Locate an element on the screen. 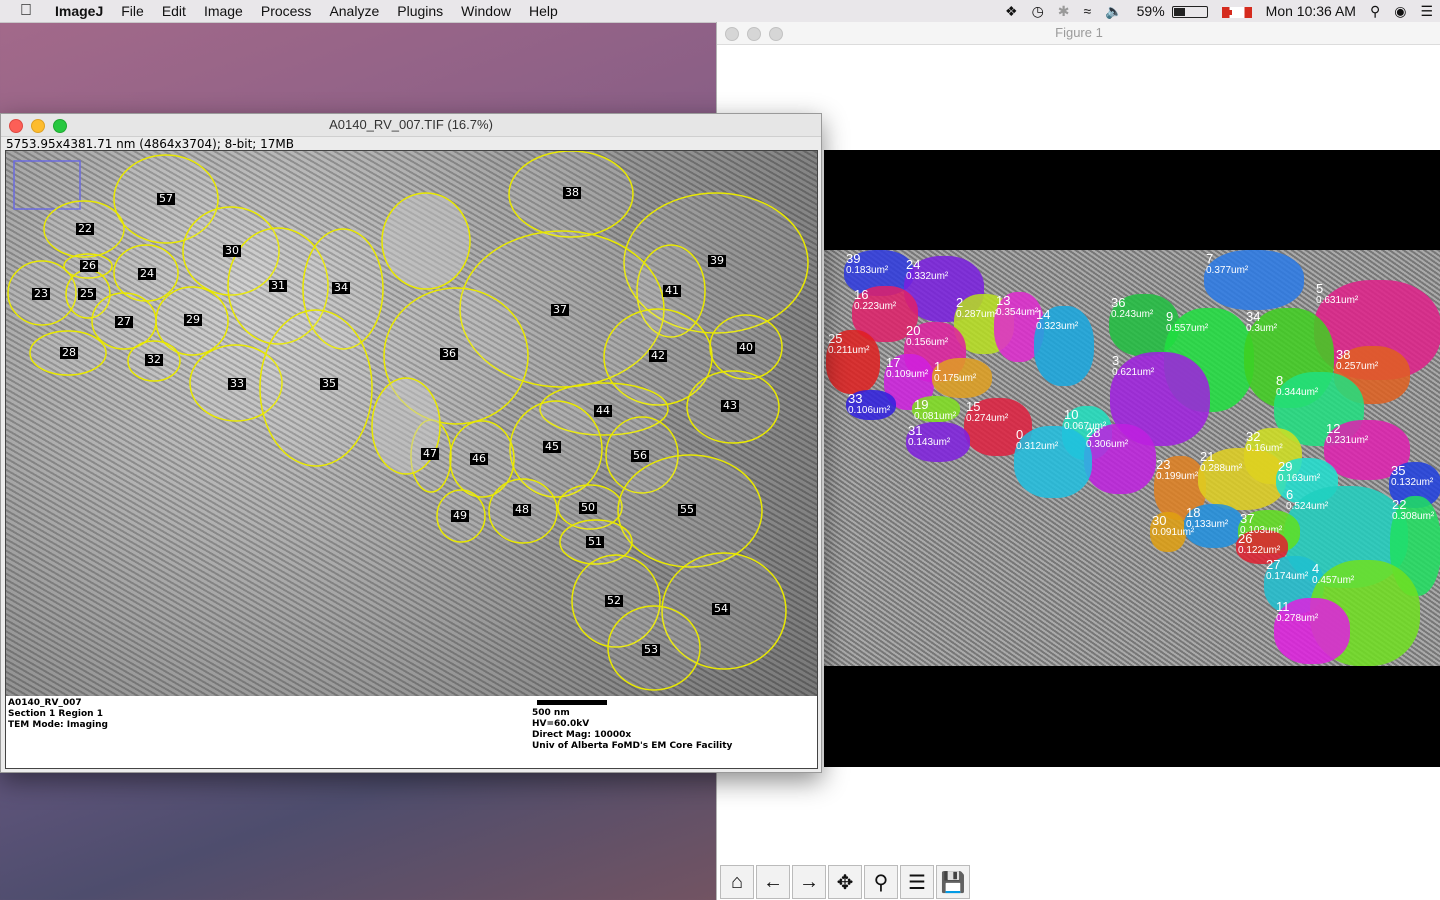 This screenshot has width=1440, height=900. segment-area-label: 0.557um² is located at coordinates (1187, 328).